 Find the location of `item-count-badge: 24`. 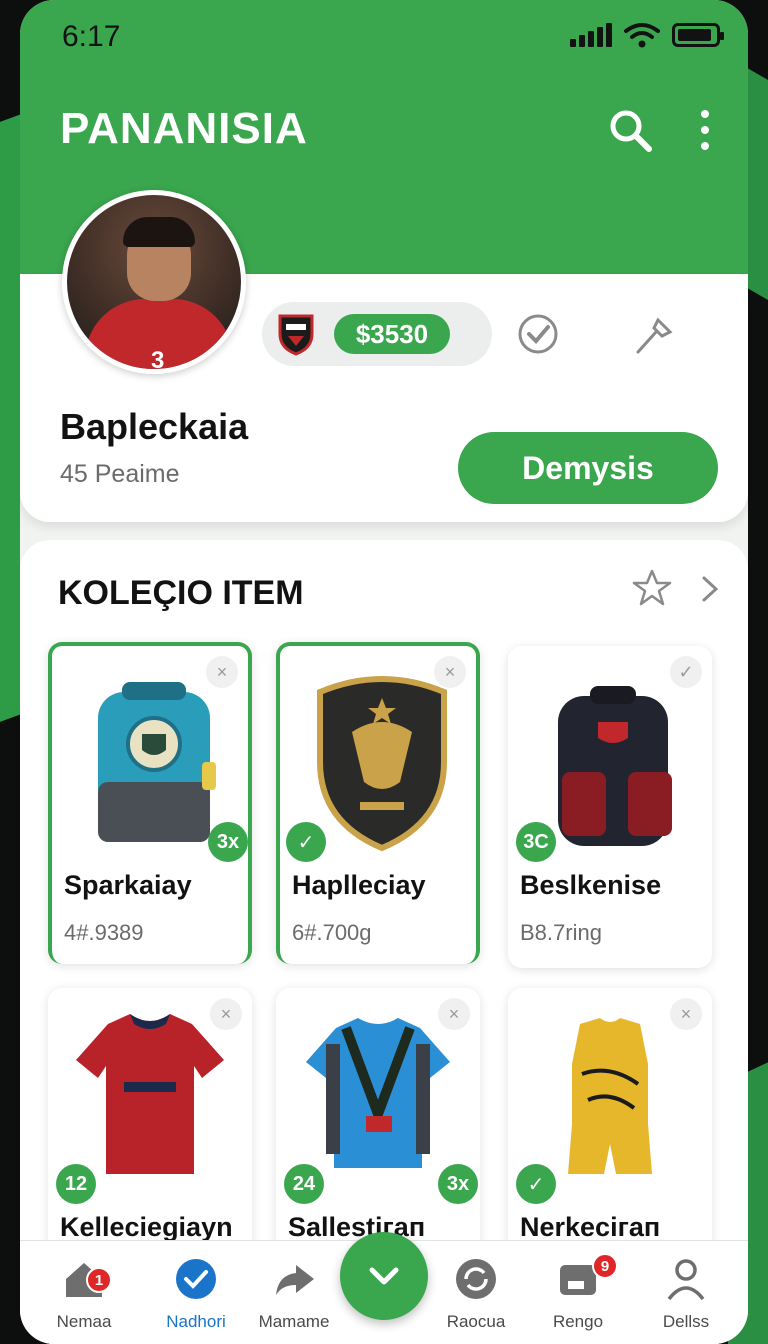

item-count-badge: 24 is located at coordinates (304, 1184).